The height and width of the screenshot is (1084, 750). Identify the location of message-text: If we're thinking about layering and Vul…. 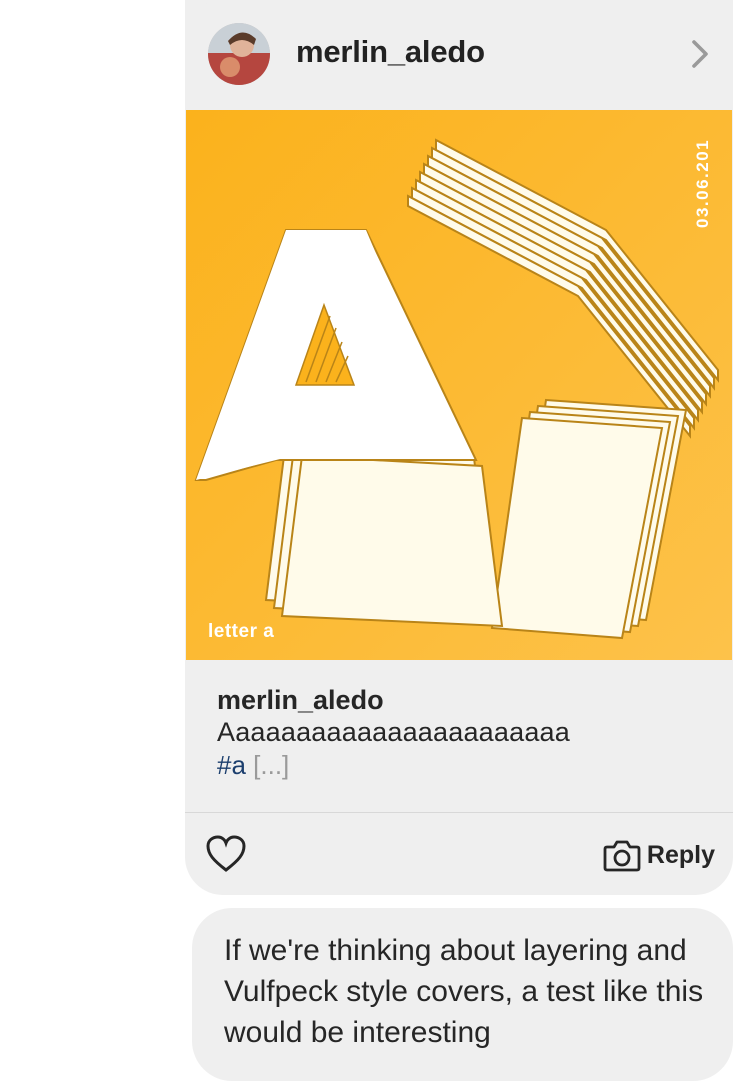
(464, 991).